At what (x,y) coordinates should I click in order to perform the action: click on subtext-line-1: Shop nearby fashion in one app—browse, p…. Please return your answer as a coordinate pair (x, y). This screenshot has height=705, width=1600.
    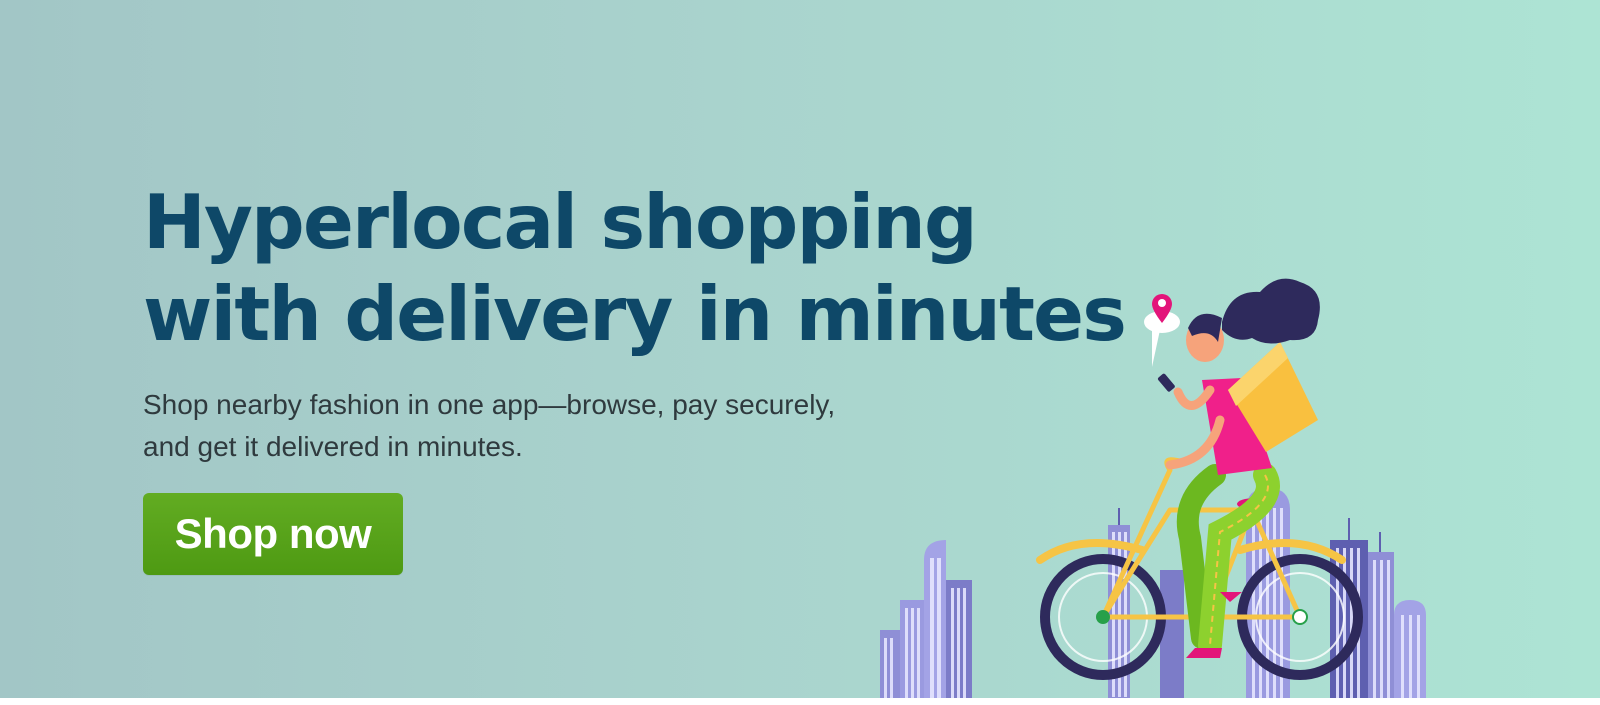
    Looking at the image, I should click on (489, 404).